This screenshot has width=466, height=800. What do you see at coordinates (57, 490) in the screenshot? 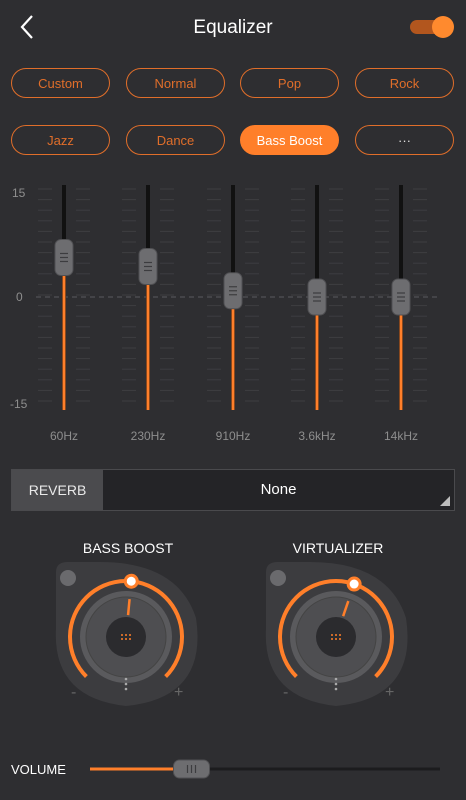
I see `reverb-label: REVERB` at bounding box center [57, 490].